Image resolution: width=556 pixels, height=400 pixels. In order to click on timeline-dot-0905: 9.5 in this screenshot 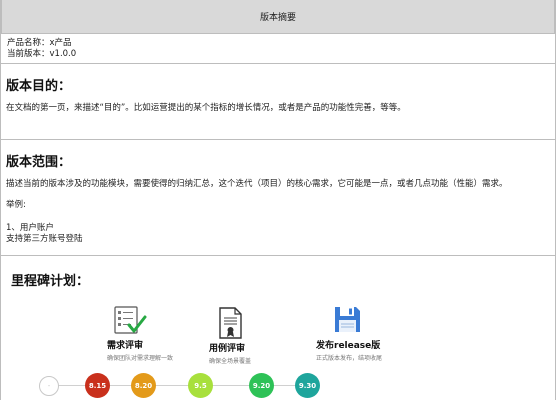, I will do `click(200, 385)`.